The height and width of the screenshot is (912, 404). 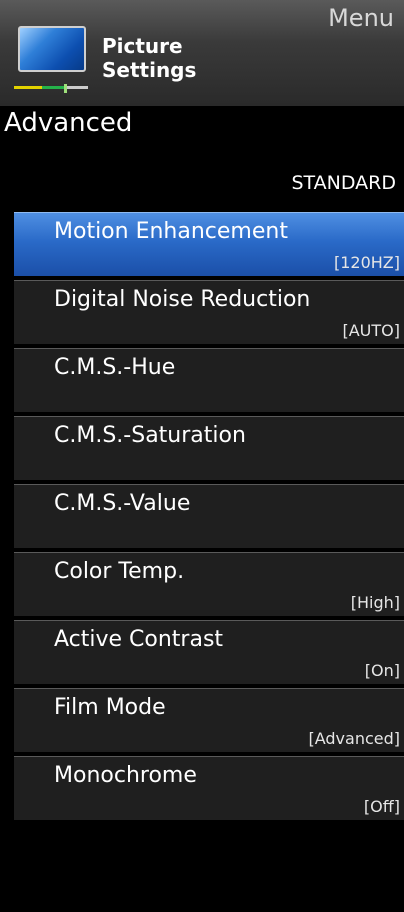 I want to click on menu-item-cms-value: C.M.S.-Value, so click(x=209, y=516).